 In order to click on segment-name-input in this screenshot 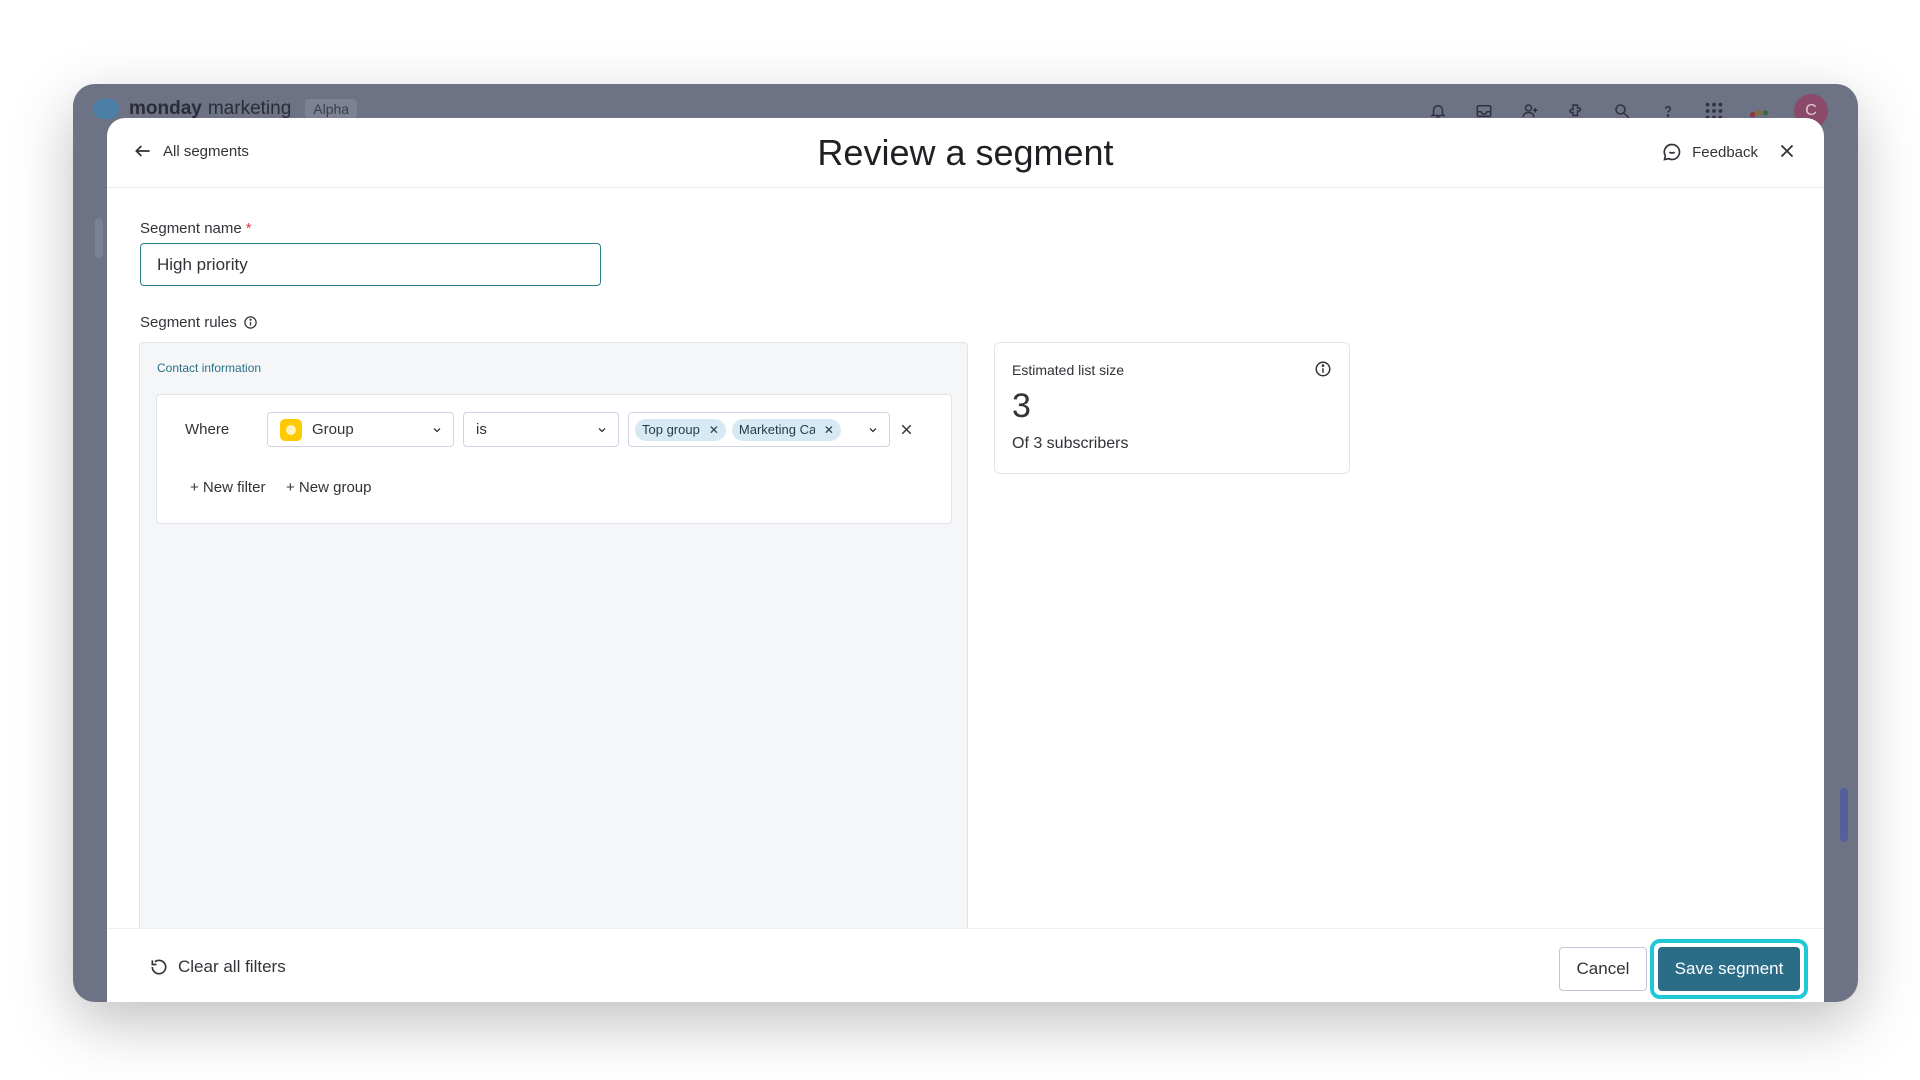, I will do `click(370, 264)`.